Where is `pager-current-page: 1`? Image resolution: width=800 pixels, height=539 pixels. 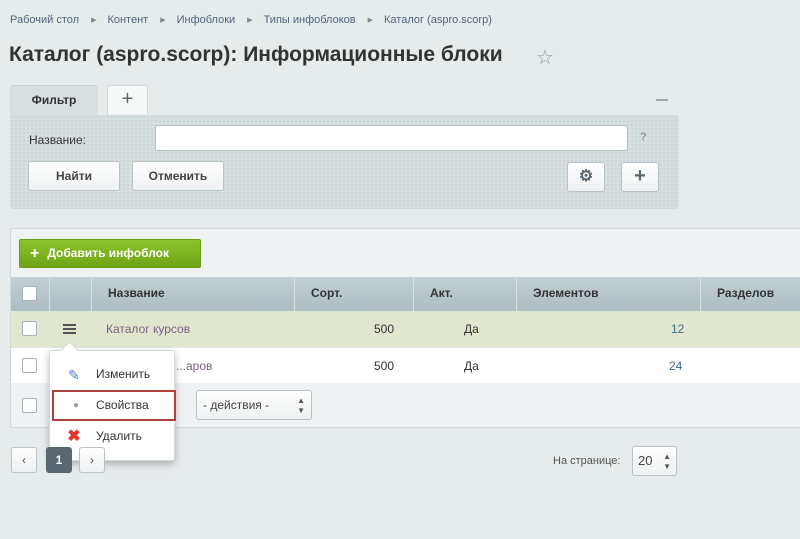 pager-current-page: 1 is located at coordinates (59, 460).